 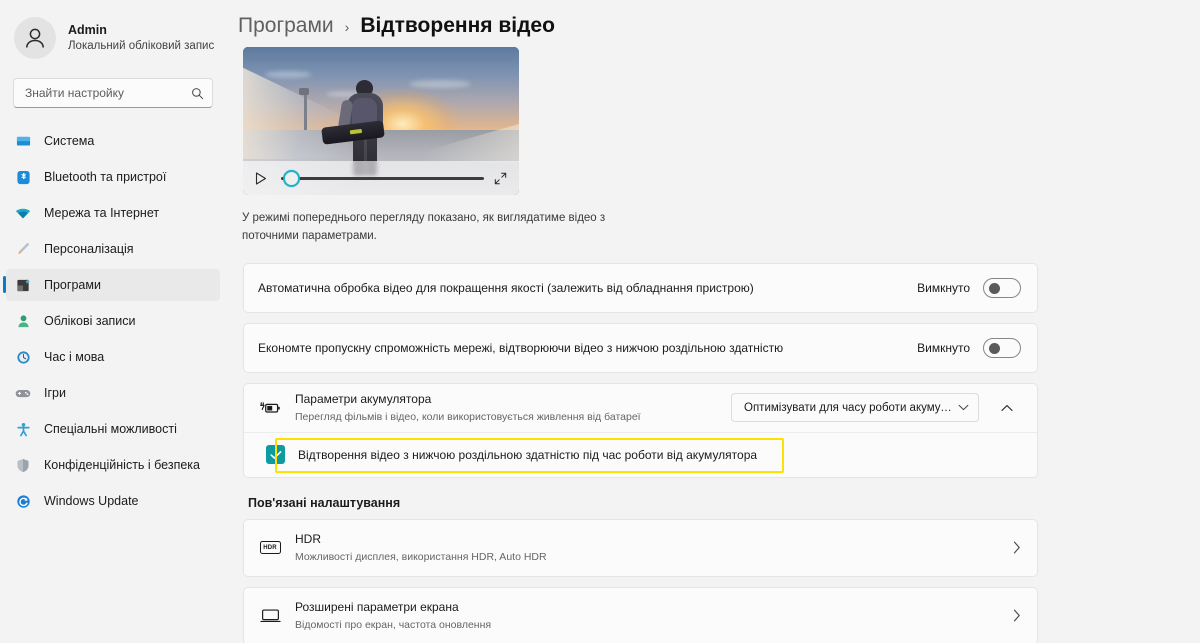 What do you see at coordinates (1002, 347) in the screenshot?
I see `save-bandwidth-toggle` at bounding box center [1002, 347].